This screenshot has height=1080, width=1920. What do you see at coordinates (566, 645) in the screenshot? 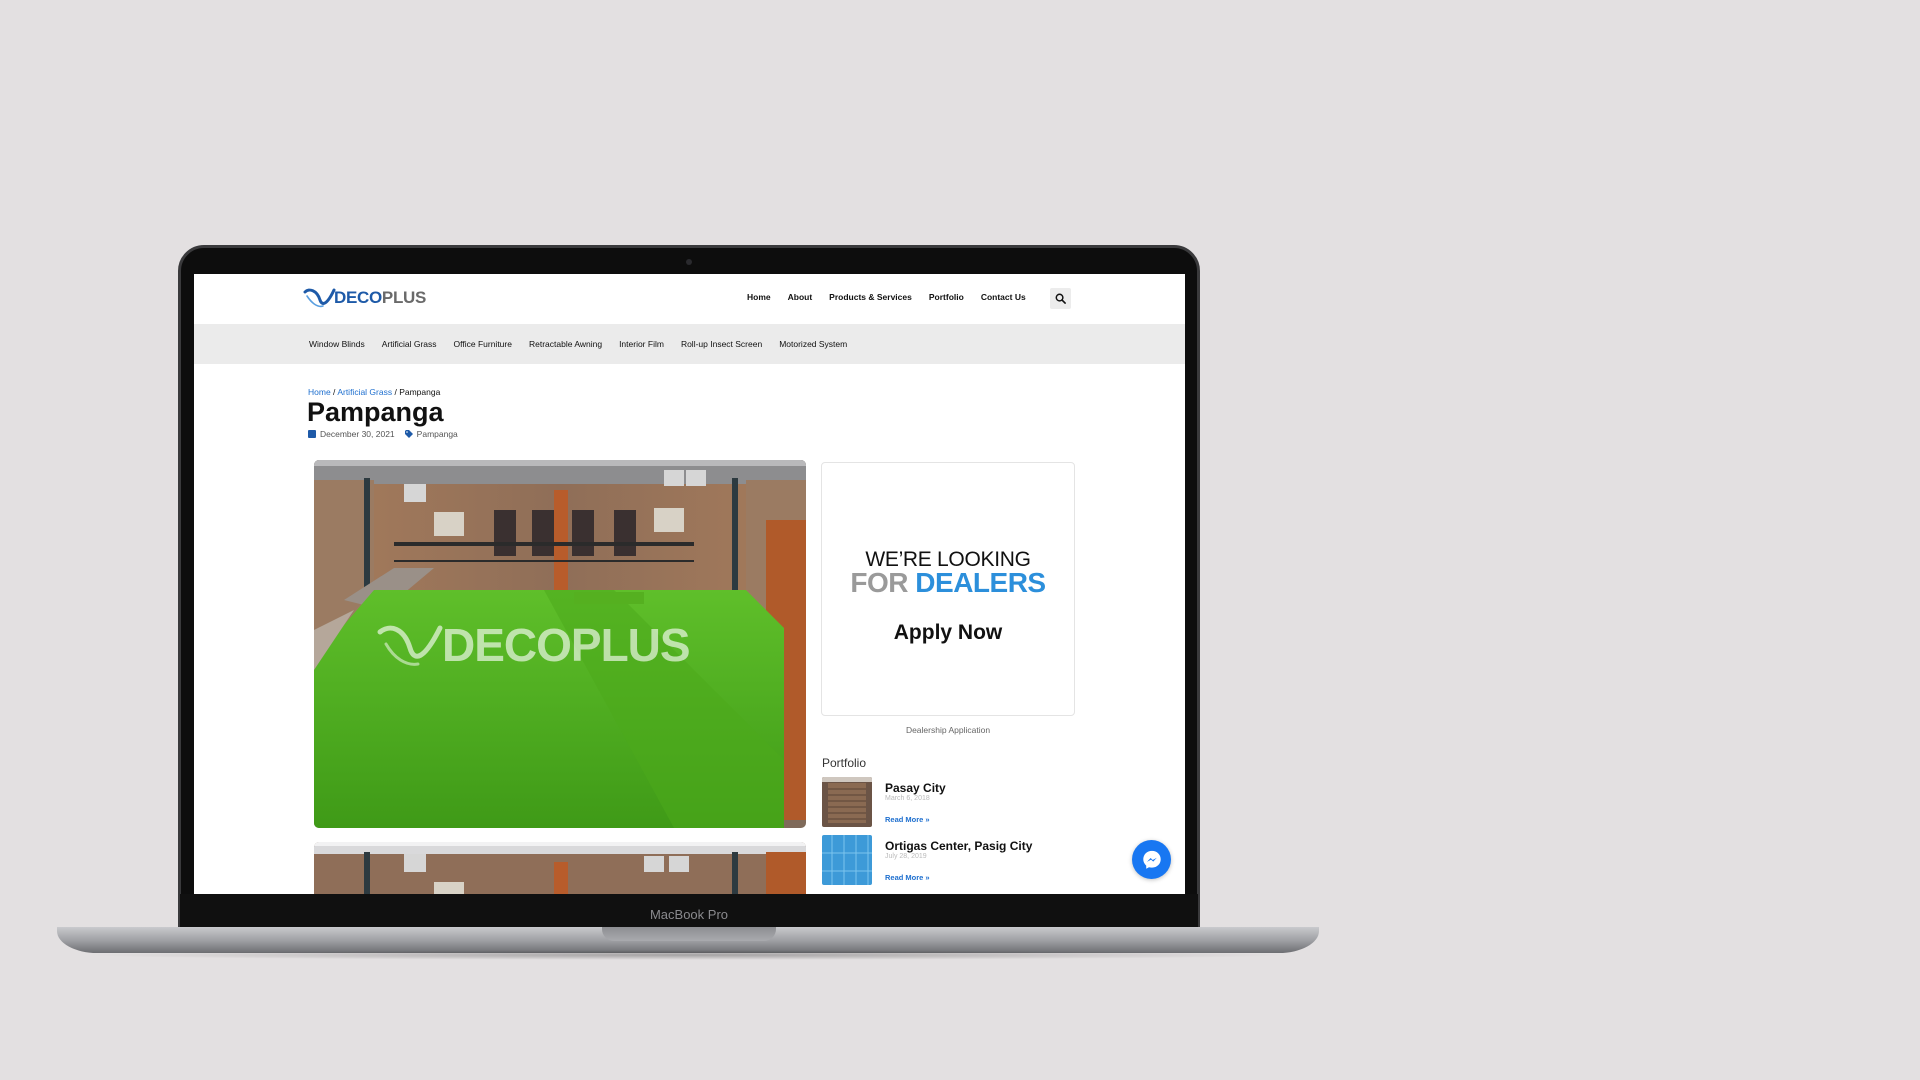
I see `watermark-text: DECOPLUS` at bounding box center [566, 645].